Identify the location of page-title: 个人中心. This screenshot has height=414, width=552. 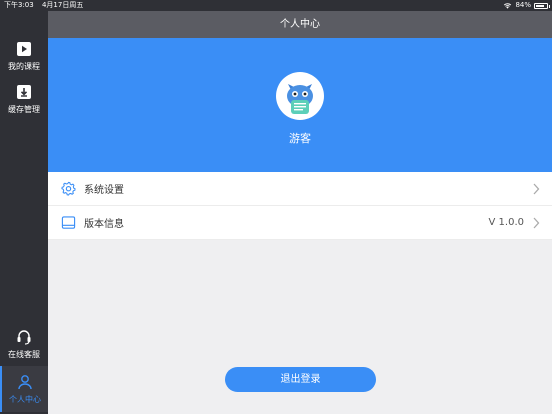
(300, 24).